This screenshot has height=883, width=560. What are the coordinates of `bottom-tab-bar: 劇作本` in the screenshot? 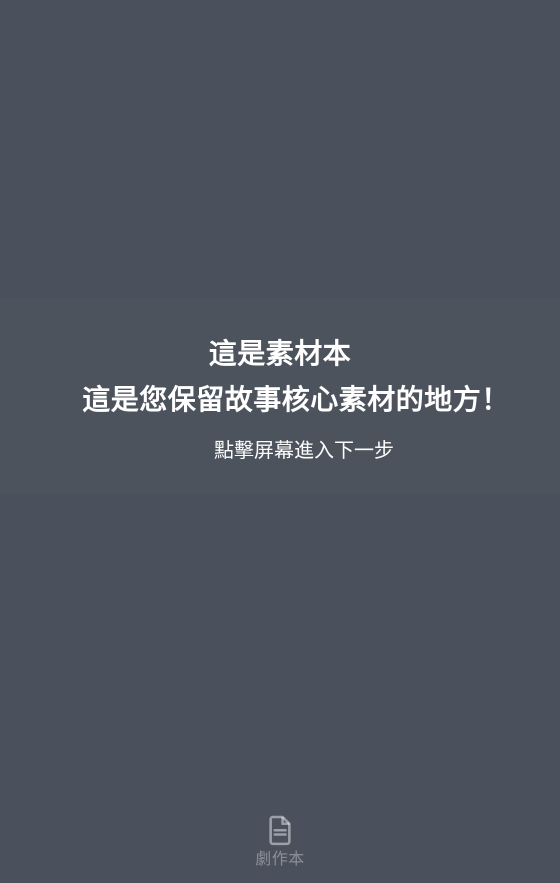 It's located at (280, 838).